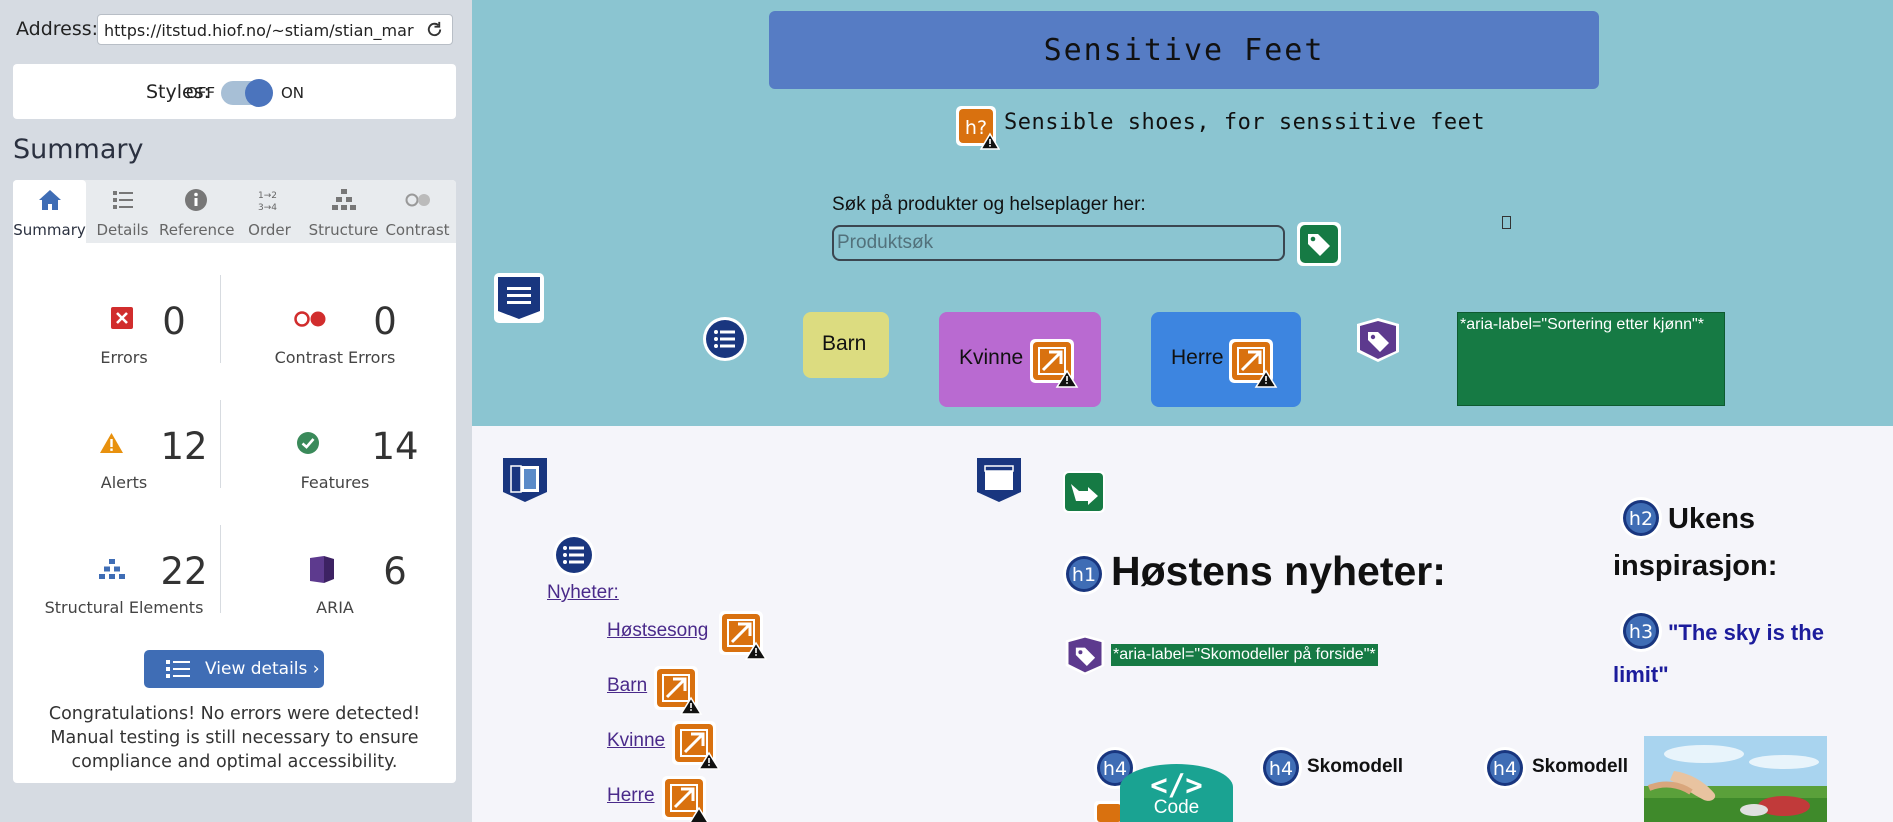 Image resolution: width=1893 pixels, height=822 pixels. What do you see at coordinates (583, 593) in the screenshot?
I see `link-nyheter: Nyheter:` at bounding box center [583, 593].